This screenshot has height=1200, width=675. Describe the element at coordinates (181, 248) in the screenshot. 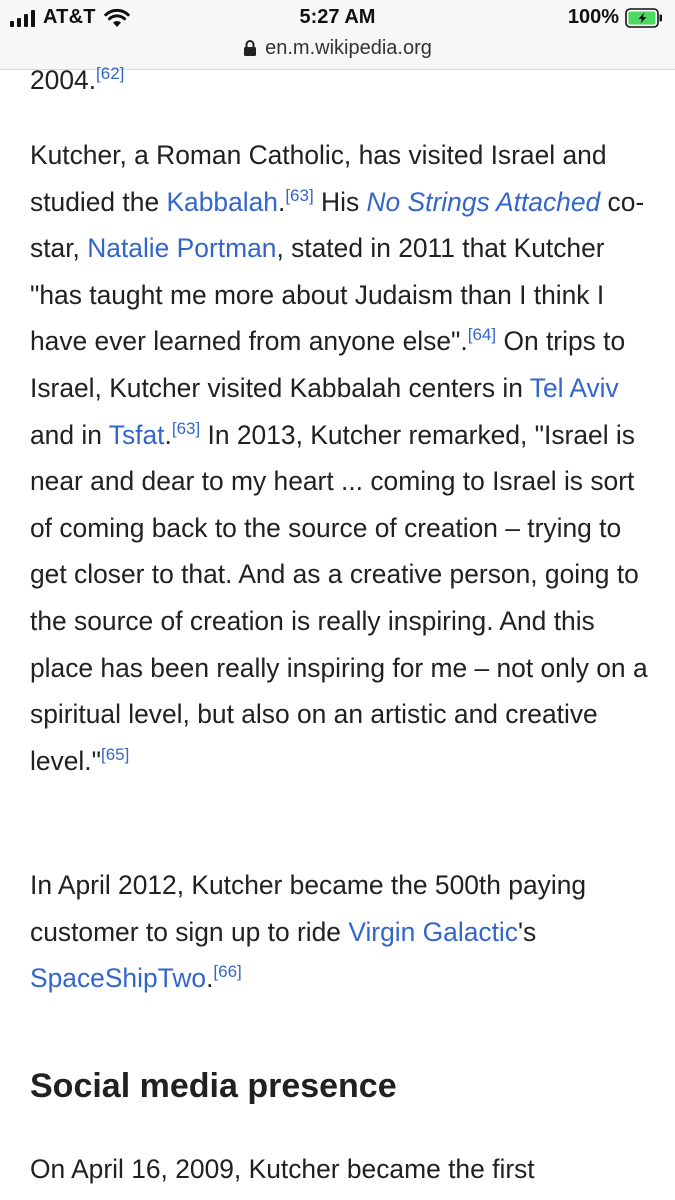

I see `link-natalie-portman: Natalie Portman` at that location.